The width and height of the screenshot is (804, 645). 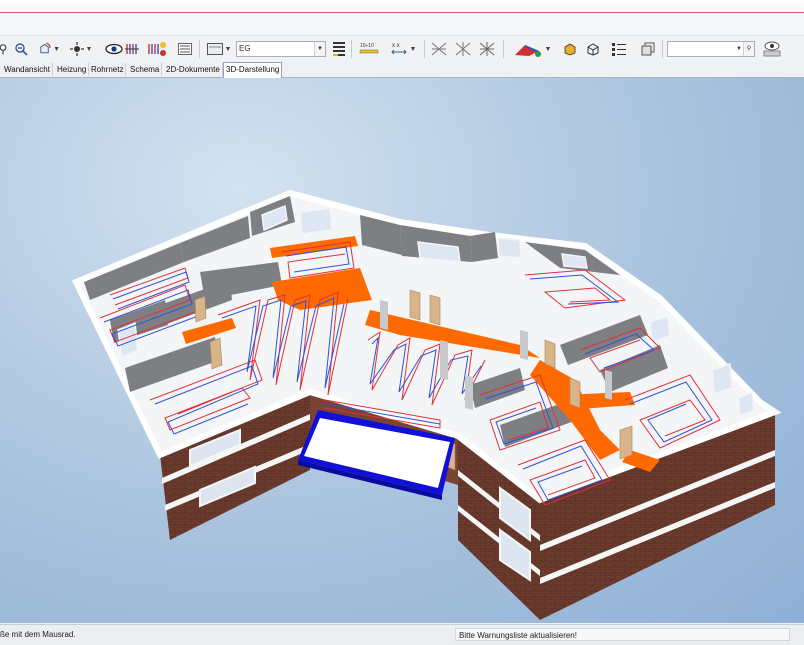 I want to click on section-view-icon, so click(x=648, y=49).